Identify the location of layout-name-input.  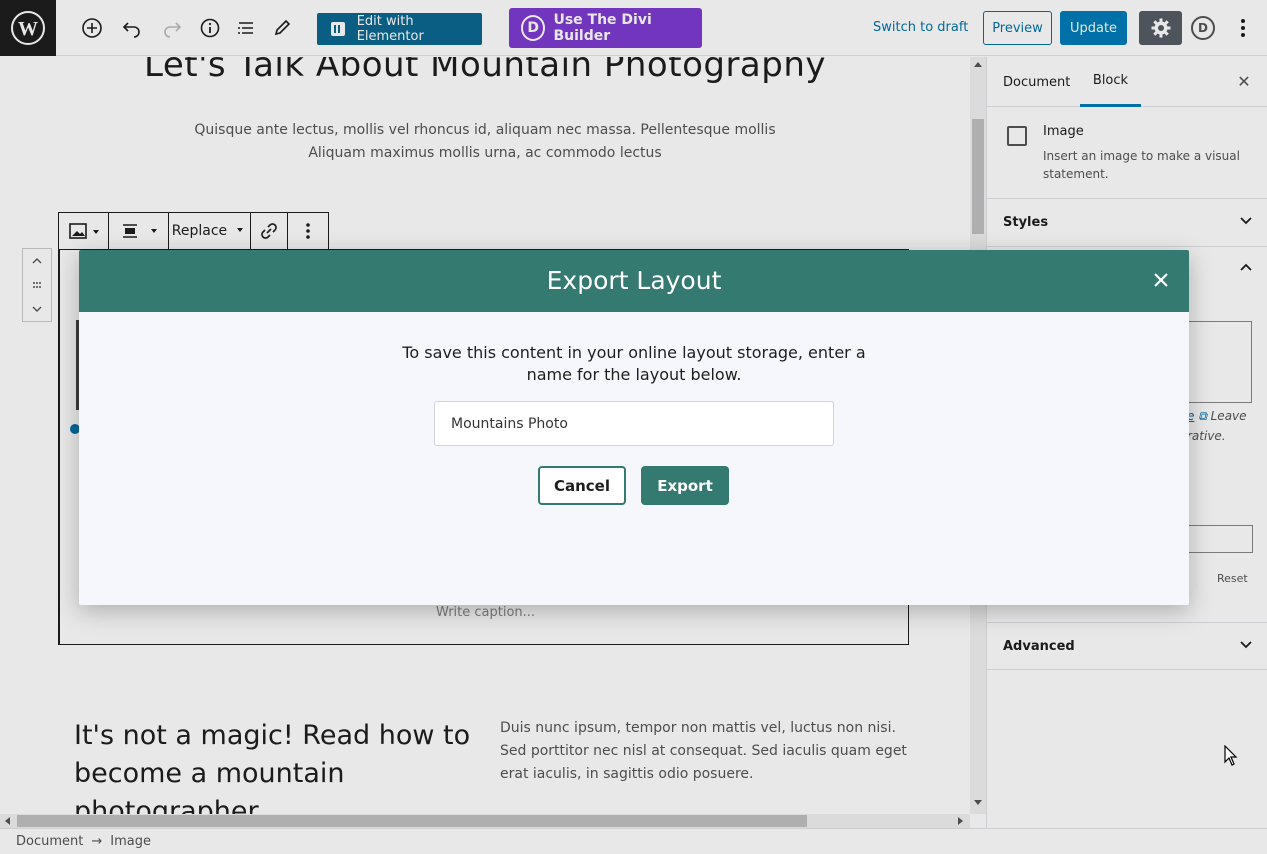
(634, 423).